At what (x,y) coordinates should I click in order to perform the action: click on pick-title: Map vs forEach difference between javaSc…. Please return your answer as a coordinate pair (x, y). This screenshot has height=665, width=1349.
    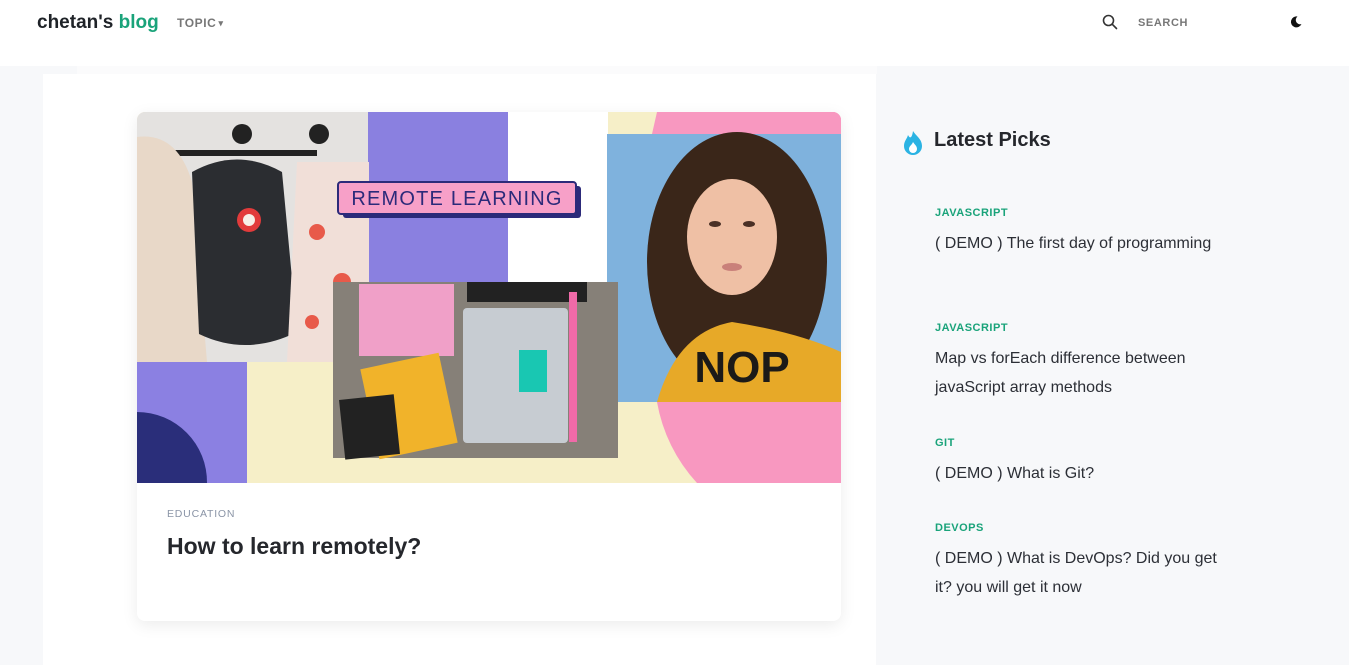
    Looking at the image, I should click on (1080, 373).